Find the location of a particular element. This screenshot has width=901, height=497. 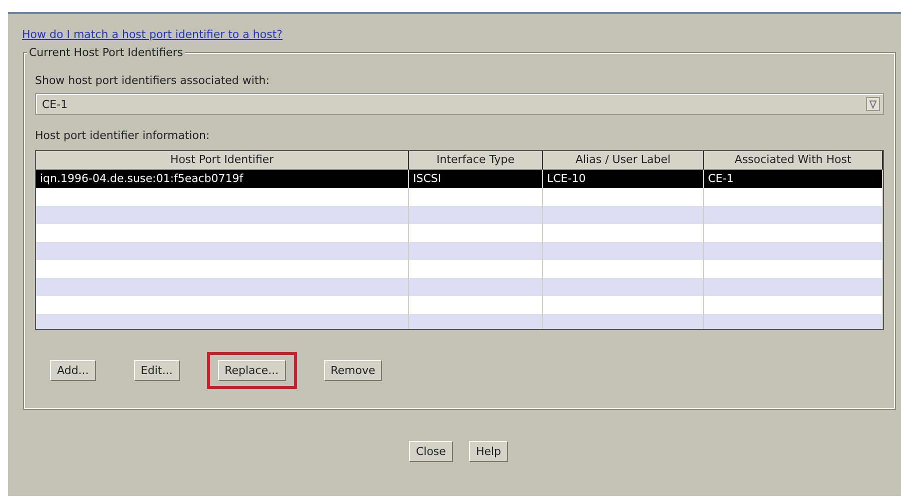

column-header: Host Port Identifier is located at coordinates (222, 160).